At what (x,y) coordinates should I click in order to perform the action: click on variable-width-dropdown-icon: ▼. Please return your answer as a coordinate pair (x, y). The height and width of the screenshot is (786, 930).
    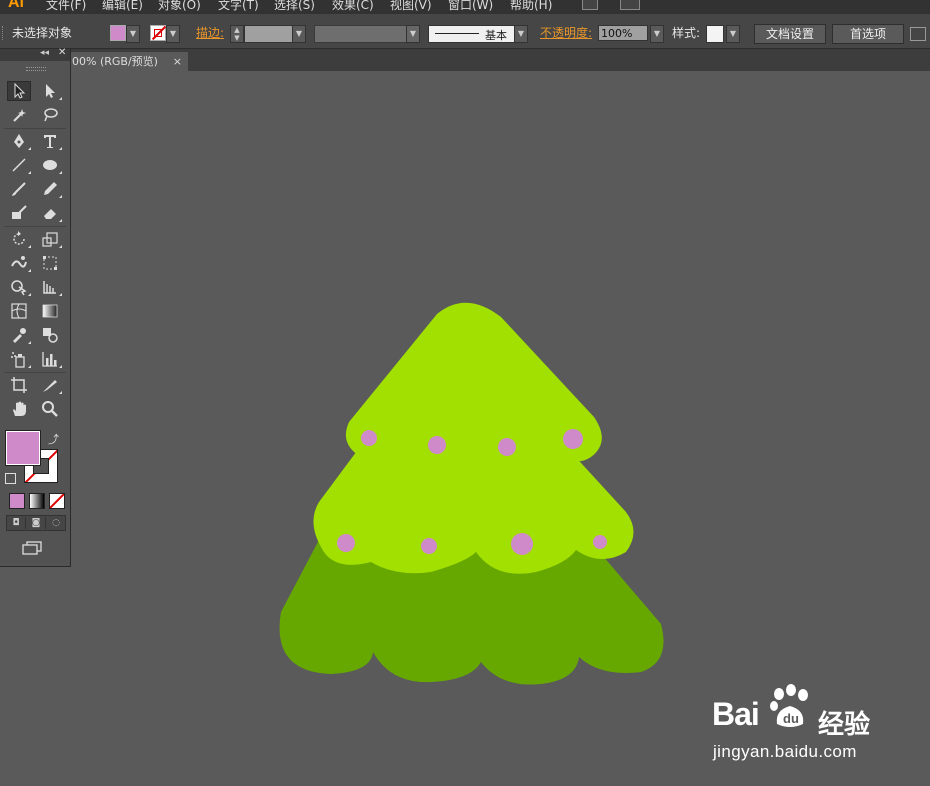
    Looking at the image, I should click on (413, 34).